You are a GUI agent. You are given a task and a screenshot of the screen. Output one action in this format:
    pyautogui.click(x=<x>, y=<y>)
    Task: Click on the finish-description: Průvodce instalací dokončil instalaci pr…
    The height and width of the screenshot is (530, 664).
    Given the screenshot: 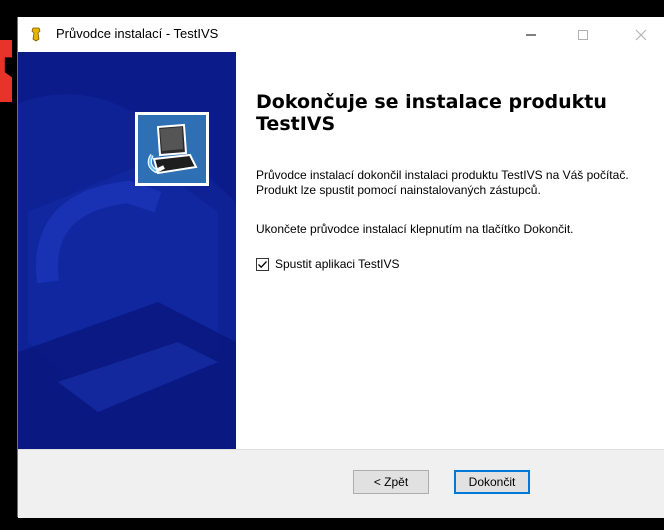 What is the action you would take?
    pyautogui.click(x=442, y=182)
    